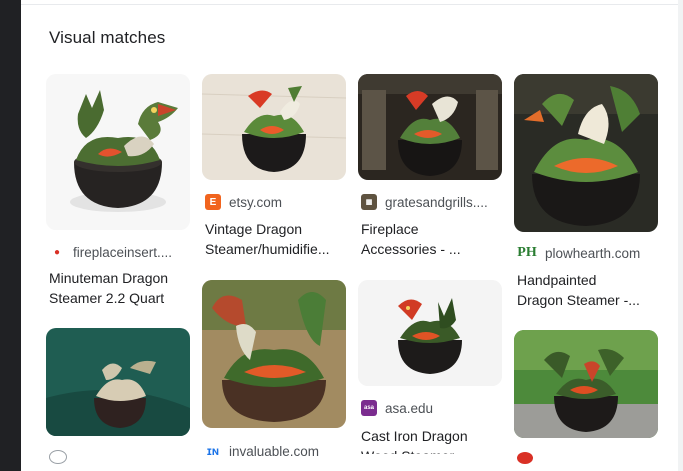 The height and width of the screenshot is (471, 683). What do you see at coordinates (527, 252) in the screenshot?
I see `plowhearth-icon: PH` at bounding box center [527, 252].